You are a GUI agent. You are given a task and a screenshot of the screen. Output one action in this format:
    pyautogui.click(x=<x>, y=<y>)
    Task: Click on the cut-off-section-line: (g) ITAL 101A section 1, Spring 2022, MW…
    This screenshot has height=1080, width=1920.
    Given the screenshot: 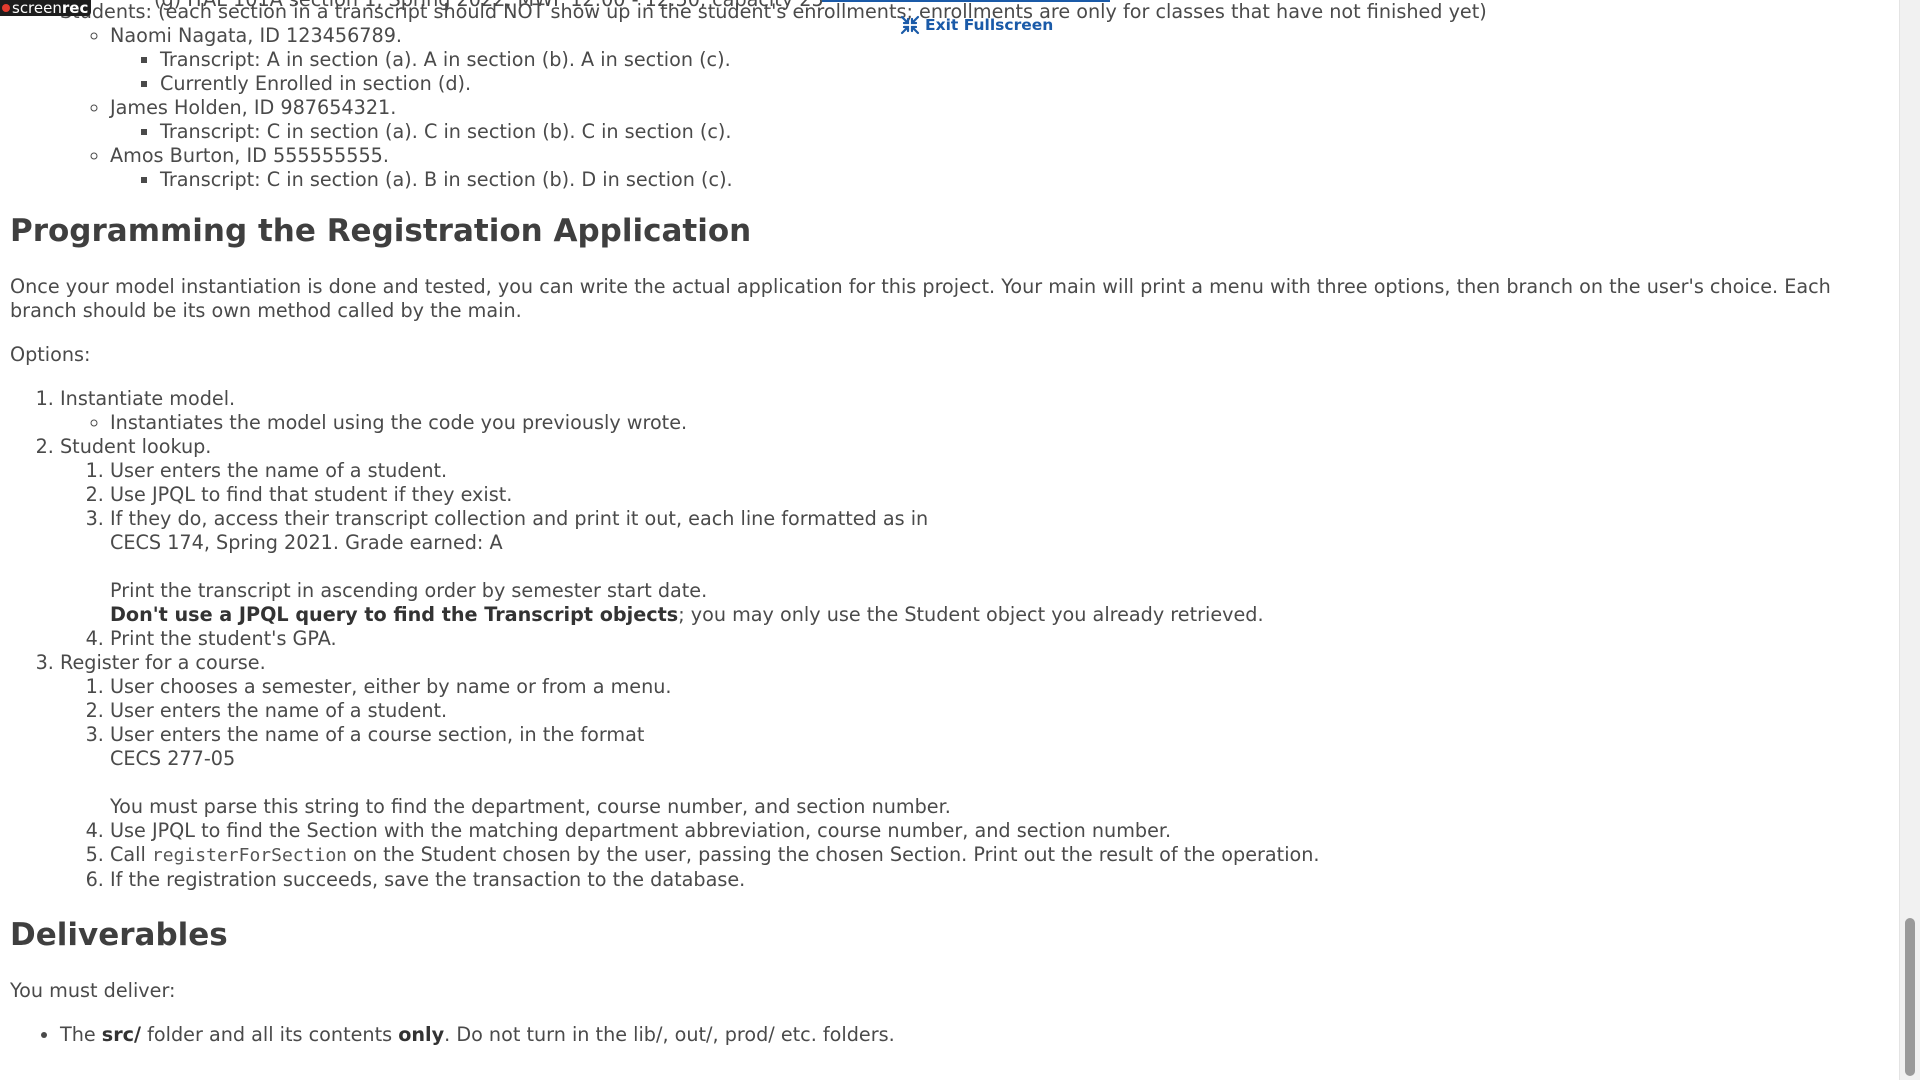 What is the action you would take?
    pyautogui.click(x=489, y=6)
    